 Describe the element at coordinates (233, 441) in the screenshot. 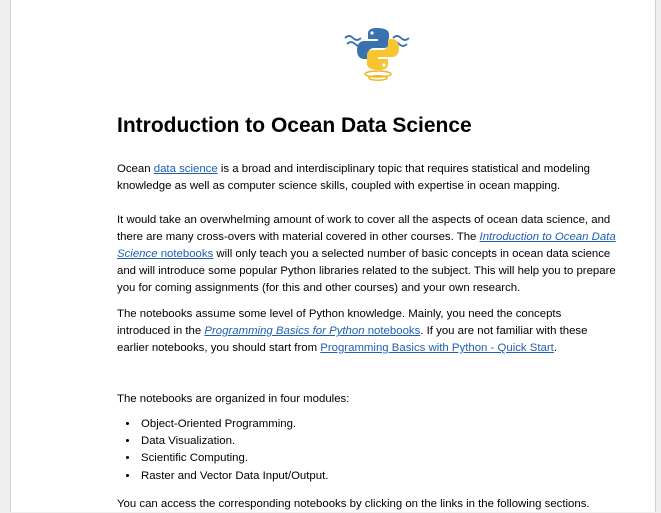

I see `list-item: Data Visualization.` at that location.